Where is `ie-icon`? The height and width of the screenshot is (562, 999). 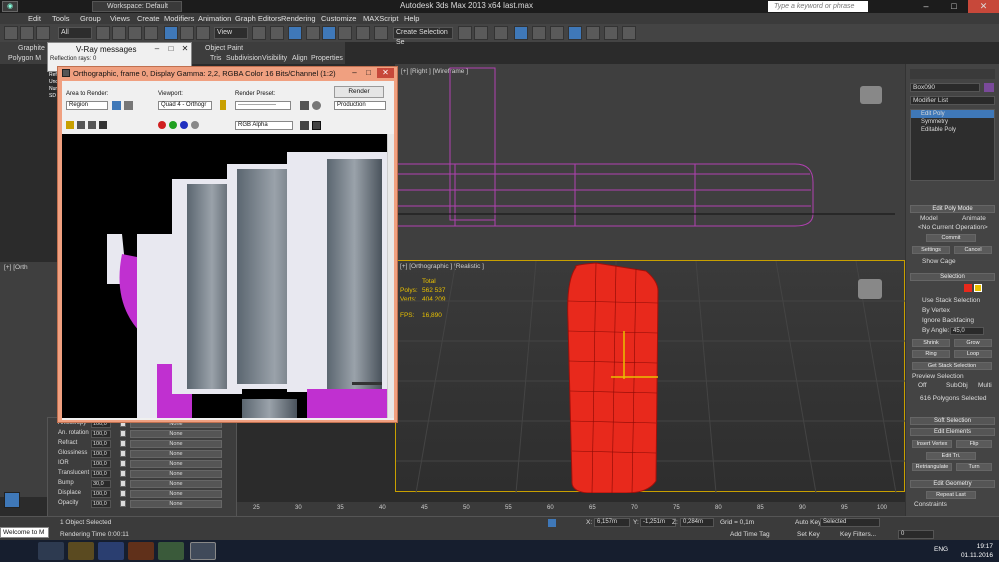
ie-icon is located at coordinates (51, 551).